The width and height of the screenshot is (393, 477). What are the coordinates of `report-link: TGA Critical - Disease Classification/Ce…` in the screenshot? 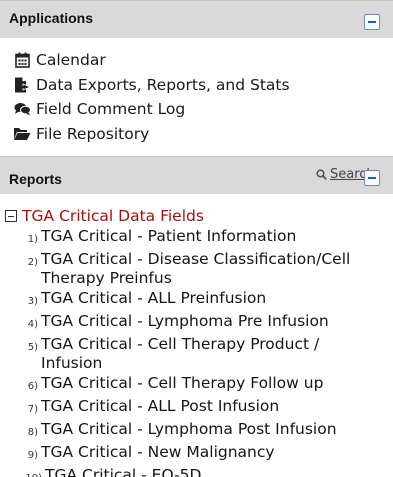 It's located at (211, 269).